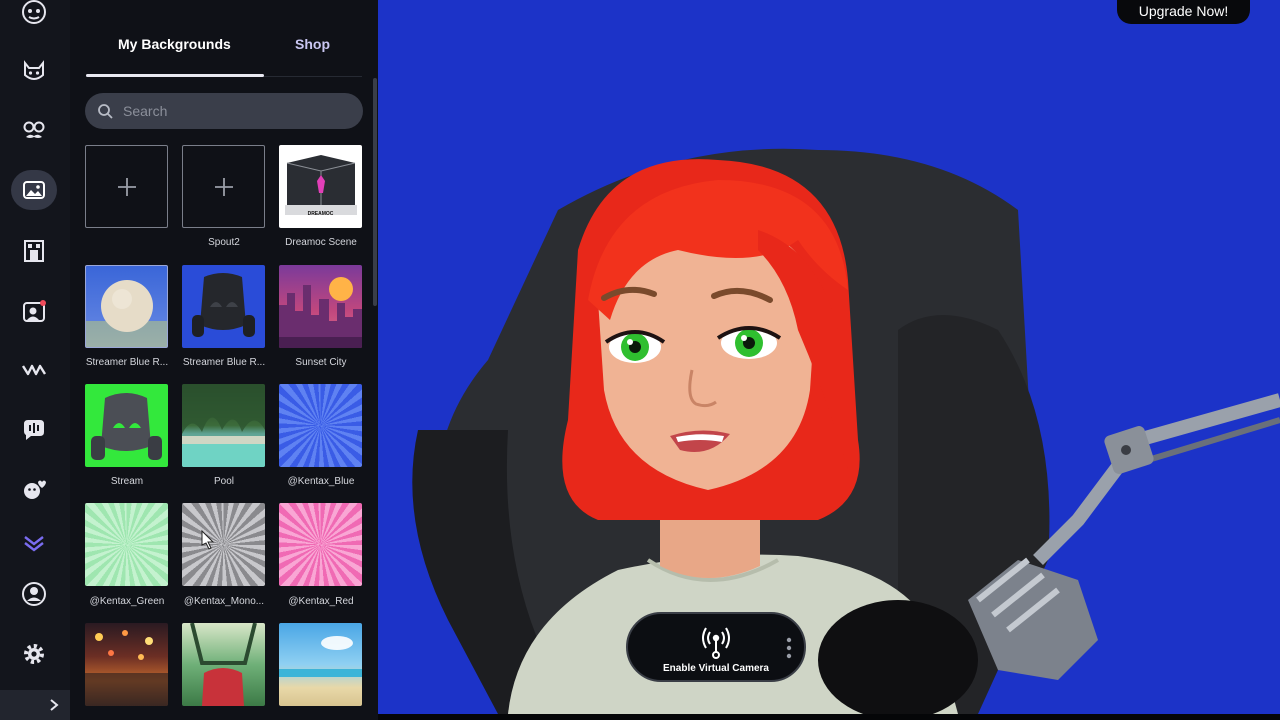  What do you see at coordinates (224, 54) in the screenshot?
I see `panel-tabs: My Backgrounds Shop` at bounding box center [224, 54].